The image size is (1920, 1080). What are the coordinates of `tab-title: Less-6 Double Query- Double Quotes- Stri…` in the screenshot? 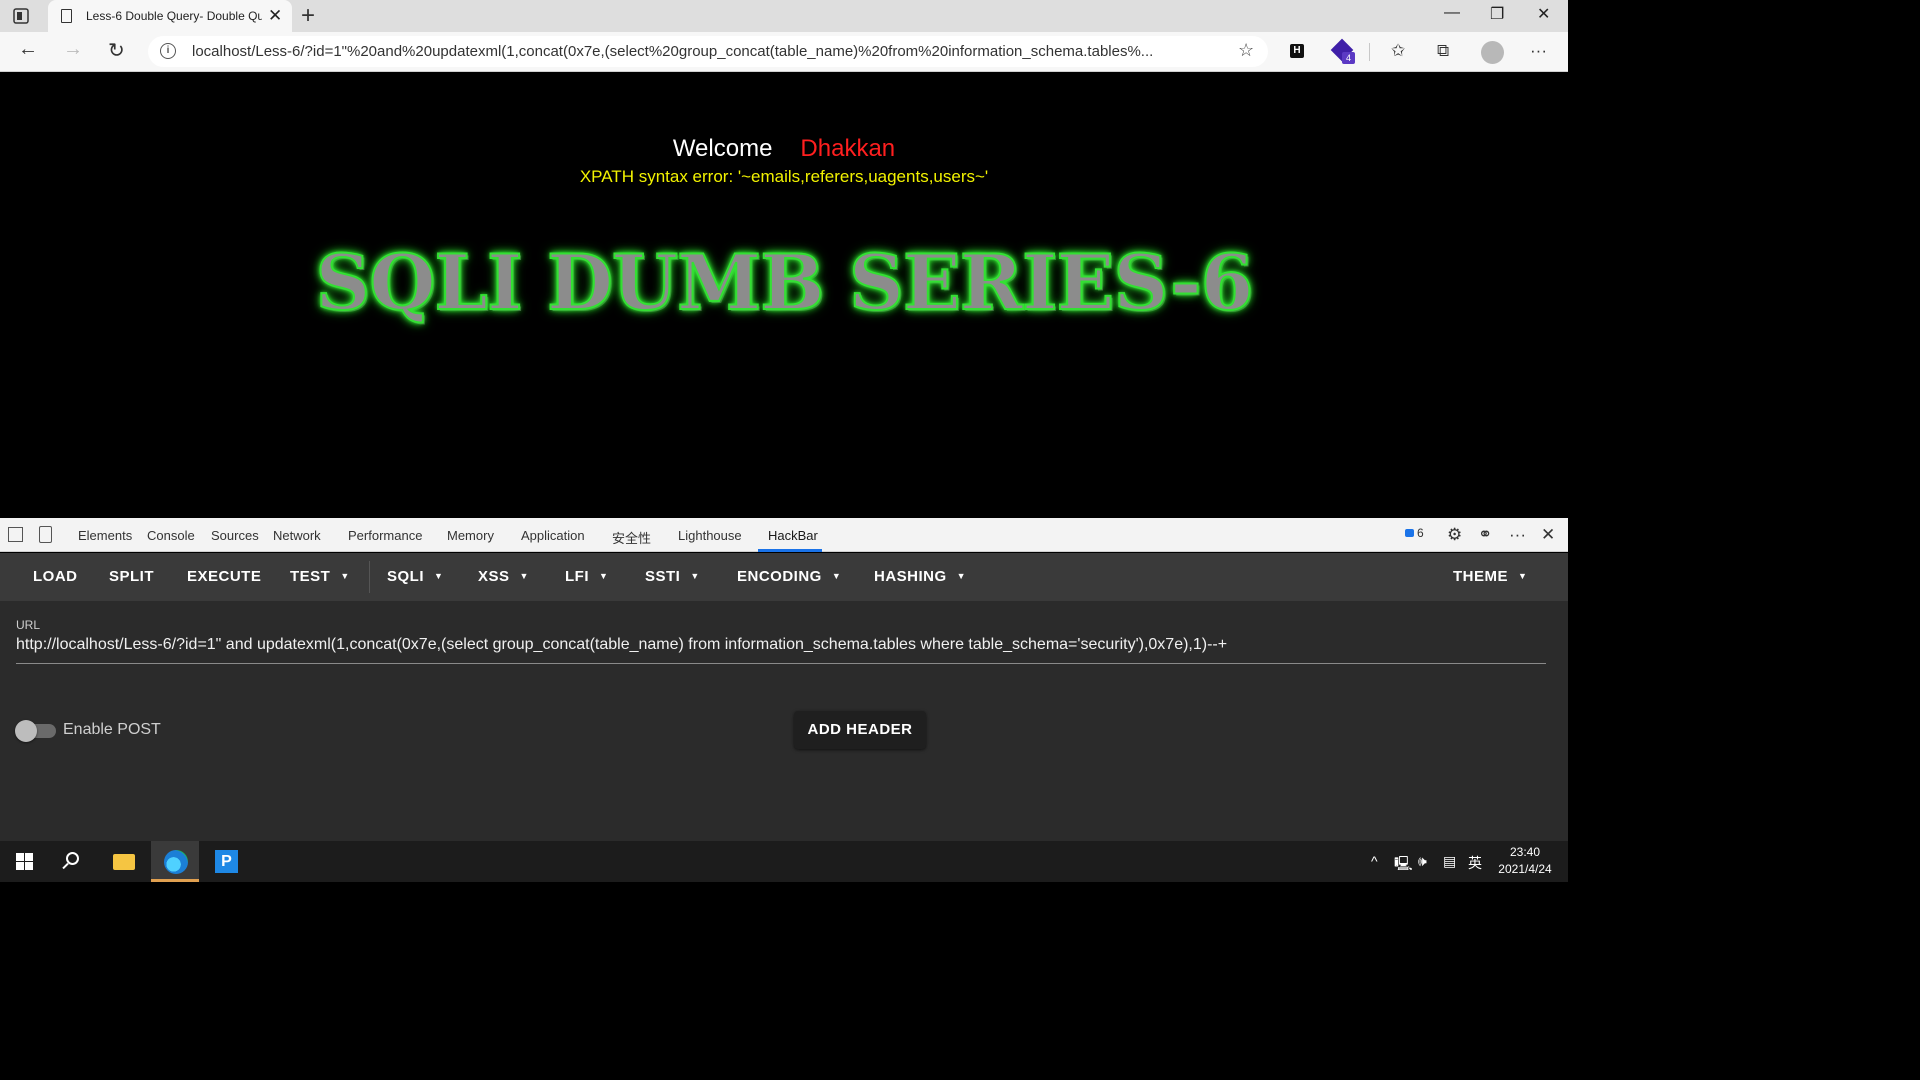 It's located at (174, 16).